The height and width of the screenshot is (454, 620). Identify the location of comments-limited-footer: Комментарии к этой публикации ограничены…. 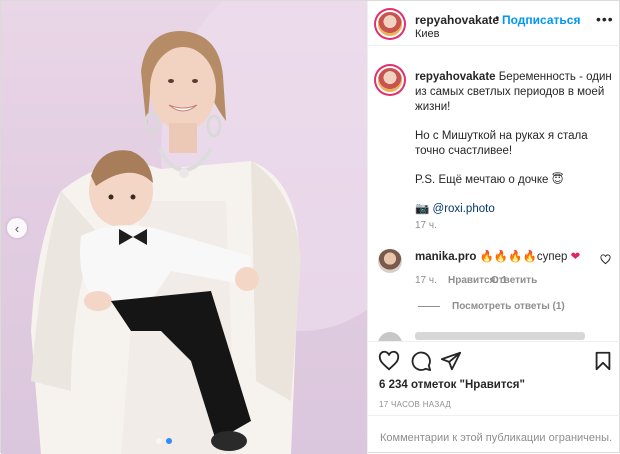
(494, 434).